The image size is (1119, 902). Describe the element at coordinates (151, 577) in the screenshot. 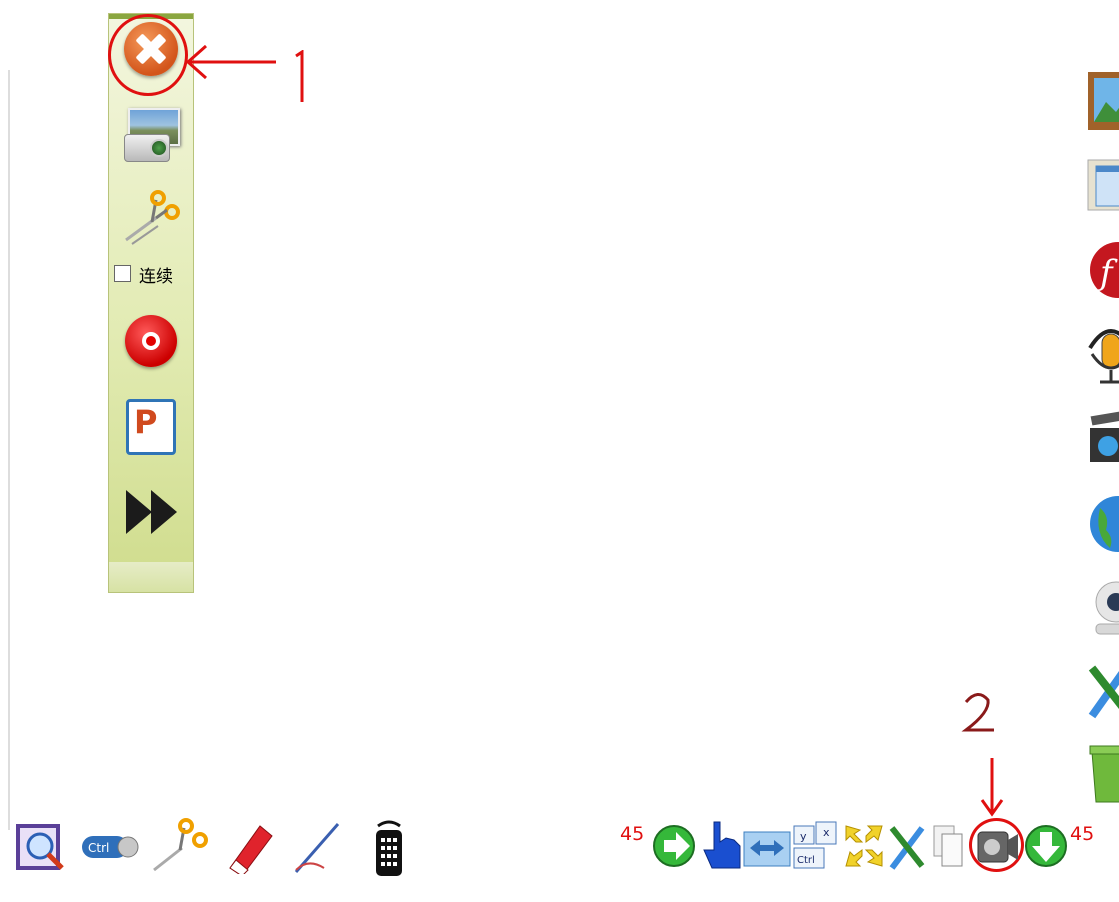

I see `panel-bottom-bar` at that location.